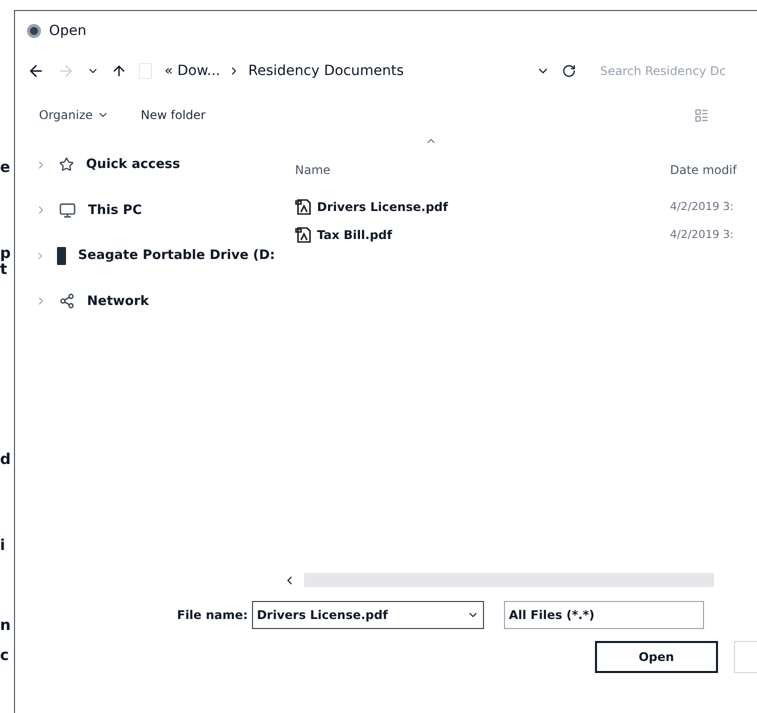  What do you see at coordinates (5, 253) in the screenshot?
I see `background-text: p` at bounding box center [5, 253].